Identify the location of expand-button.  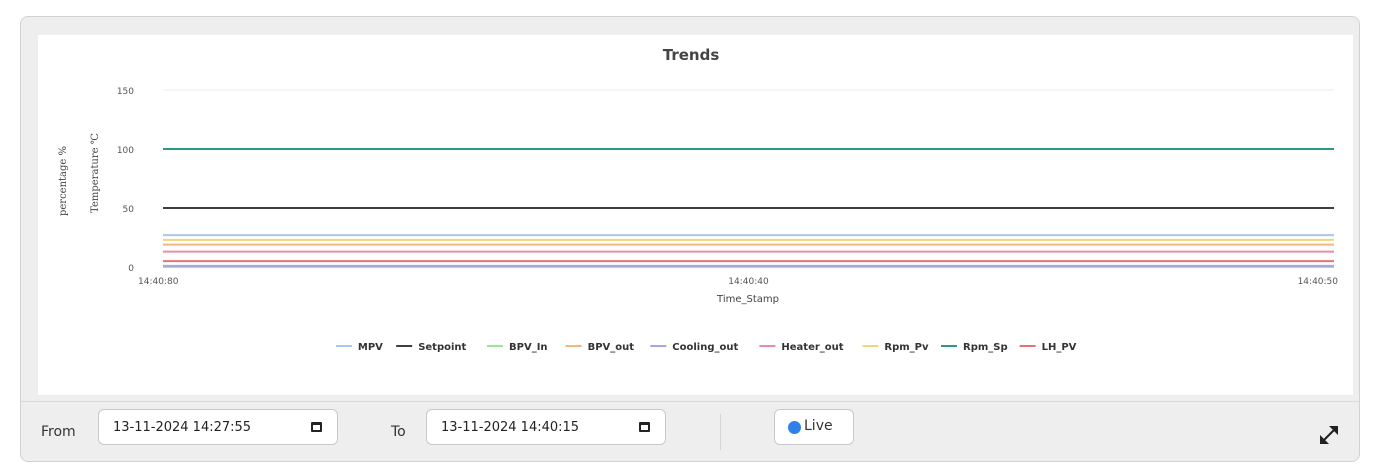
(1329, 435).